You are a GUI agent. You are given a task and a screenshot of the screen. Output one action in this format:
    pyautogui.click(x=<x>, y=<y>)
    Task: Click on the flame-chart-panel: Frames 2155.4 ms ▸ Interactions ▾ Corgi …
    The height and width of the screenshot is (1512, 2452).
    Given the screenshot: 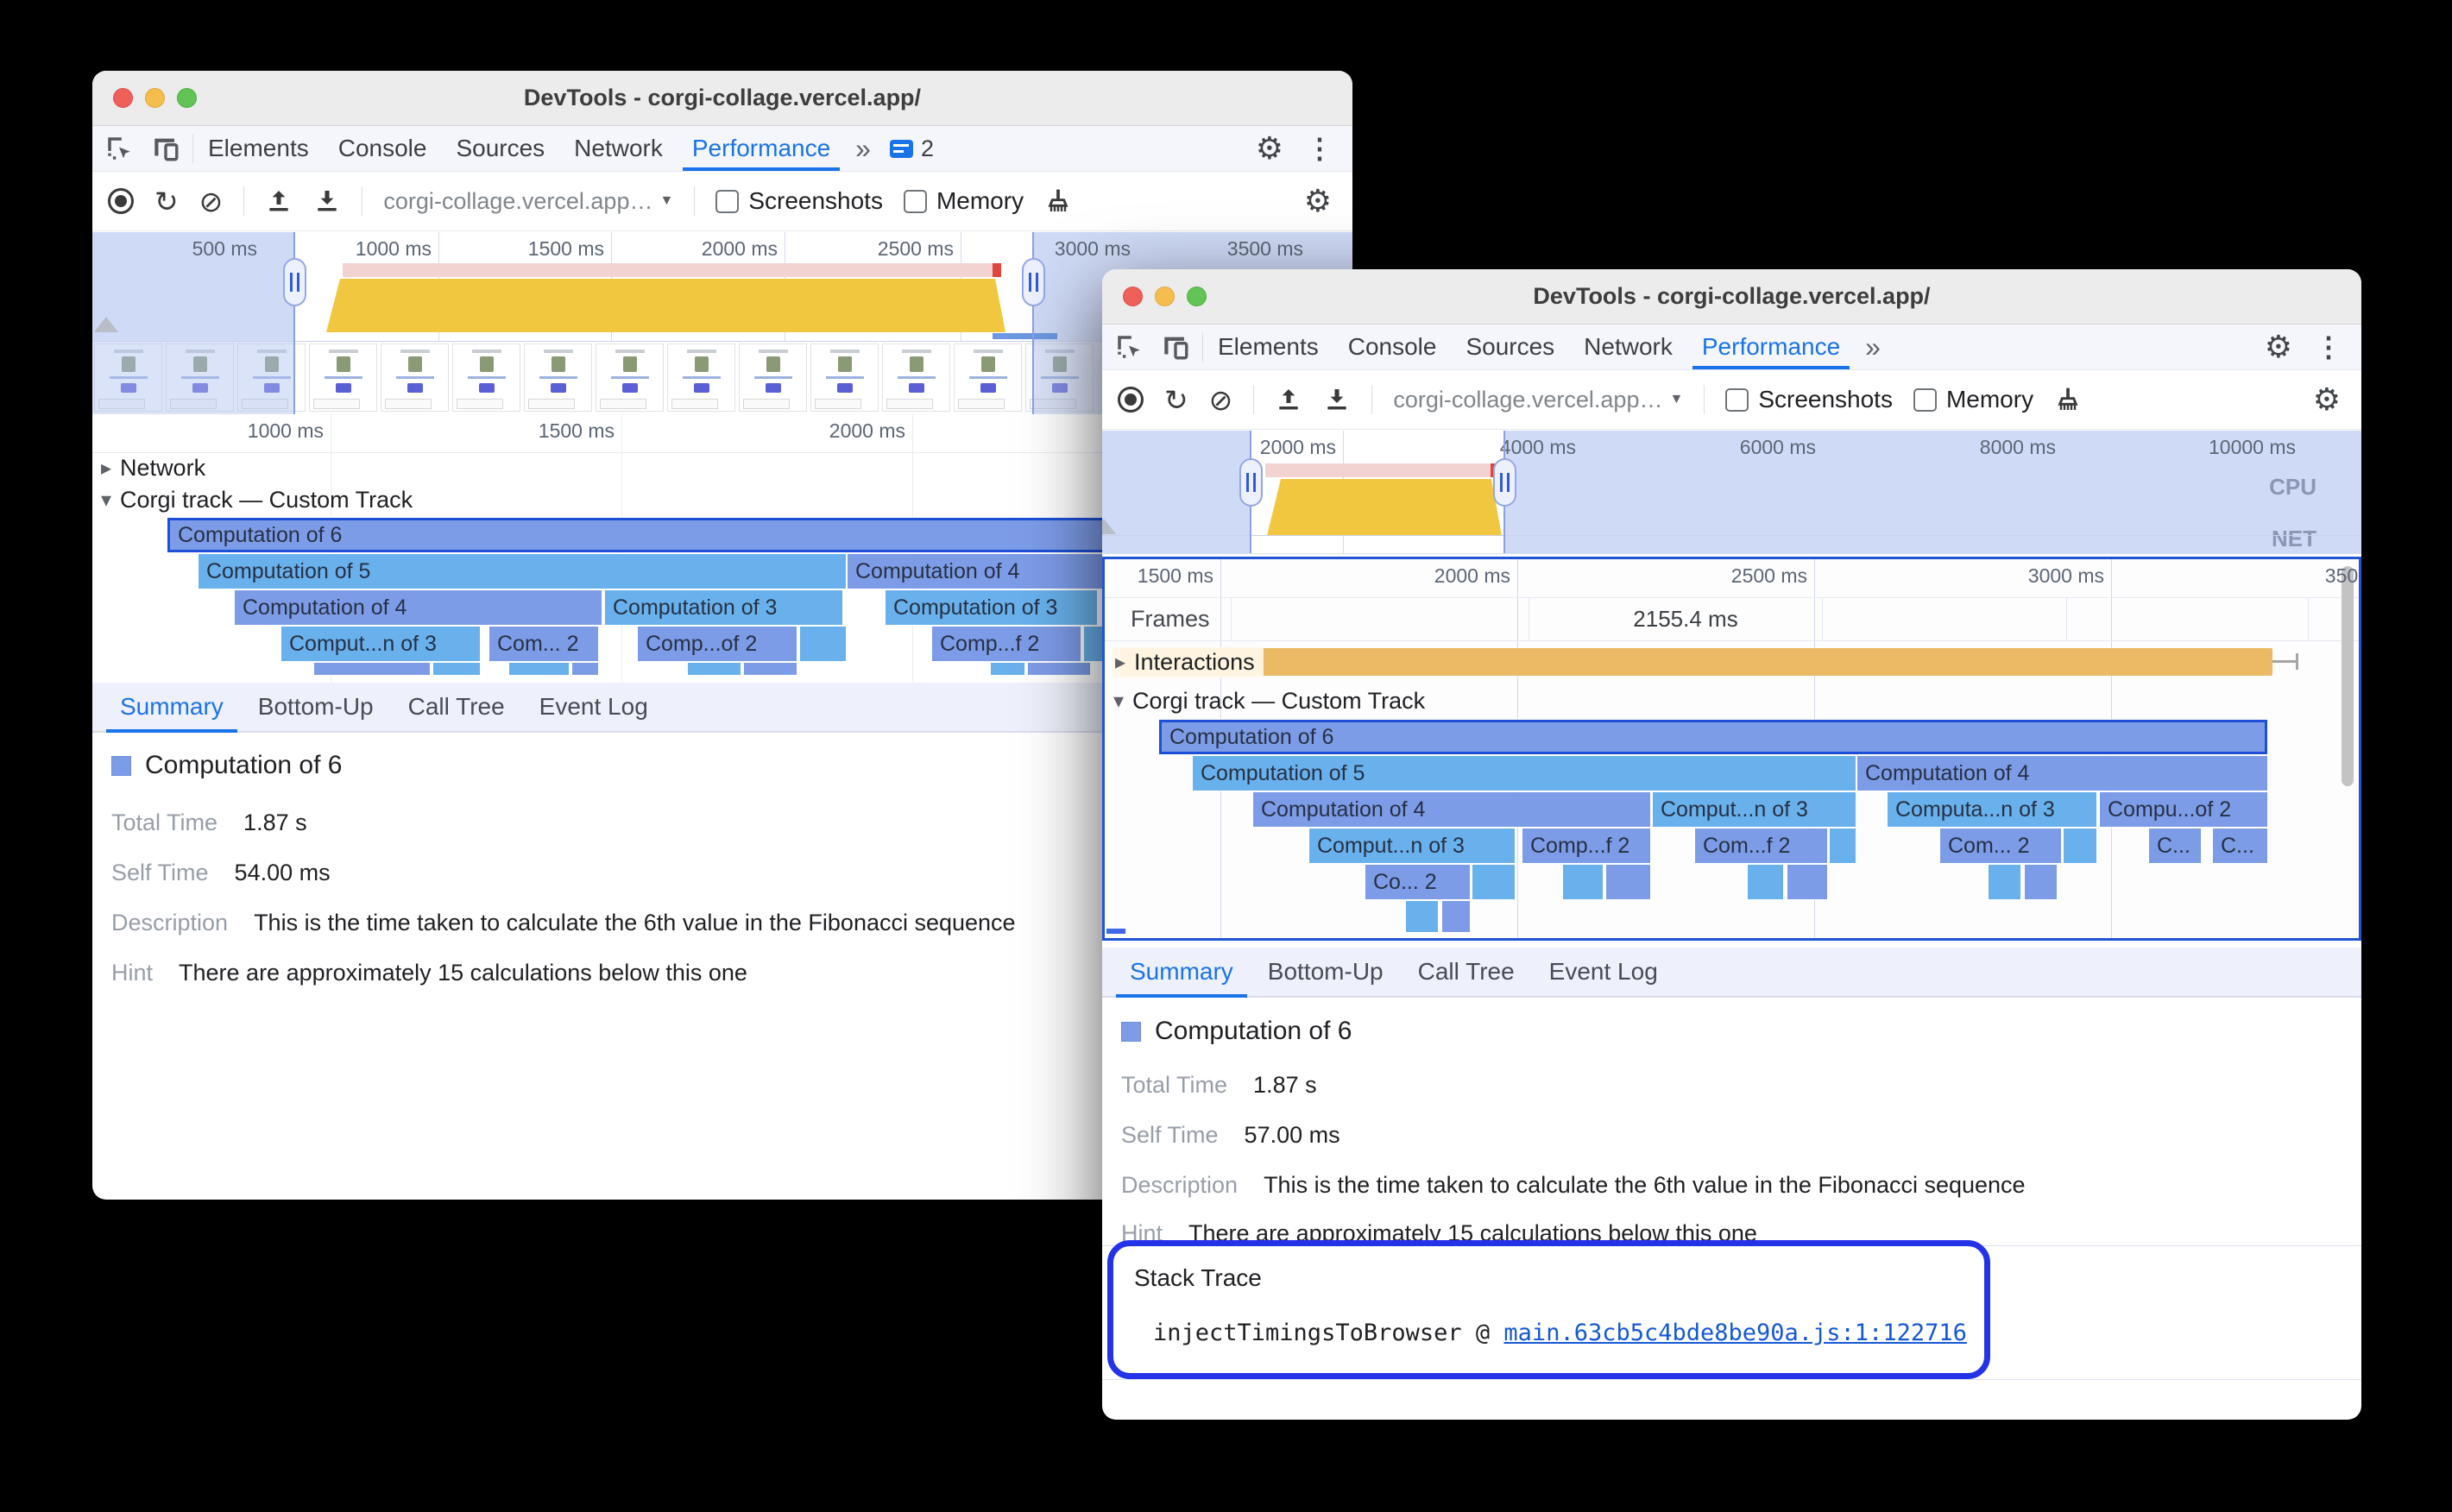 What is the action you would take?
    pyautogui.click(x=1731, y=749)
    